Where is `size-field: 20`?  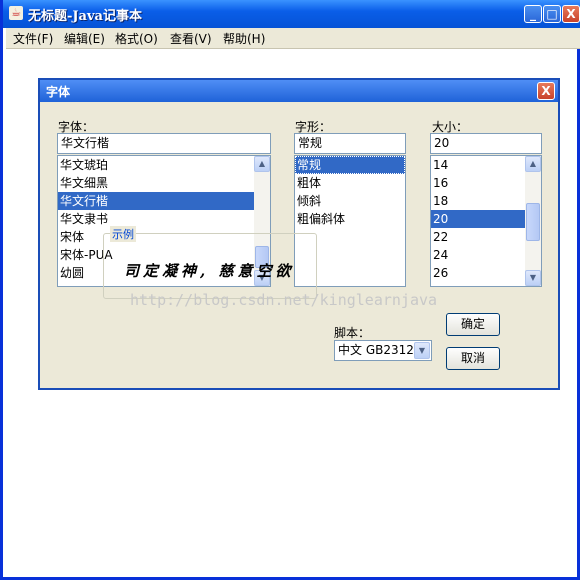
size-field: 20 is located at coordinates (486, 143).